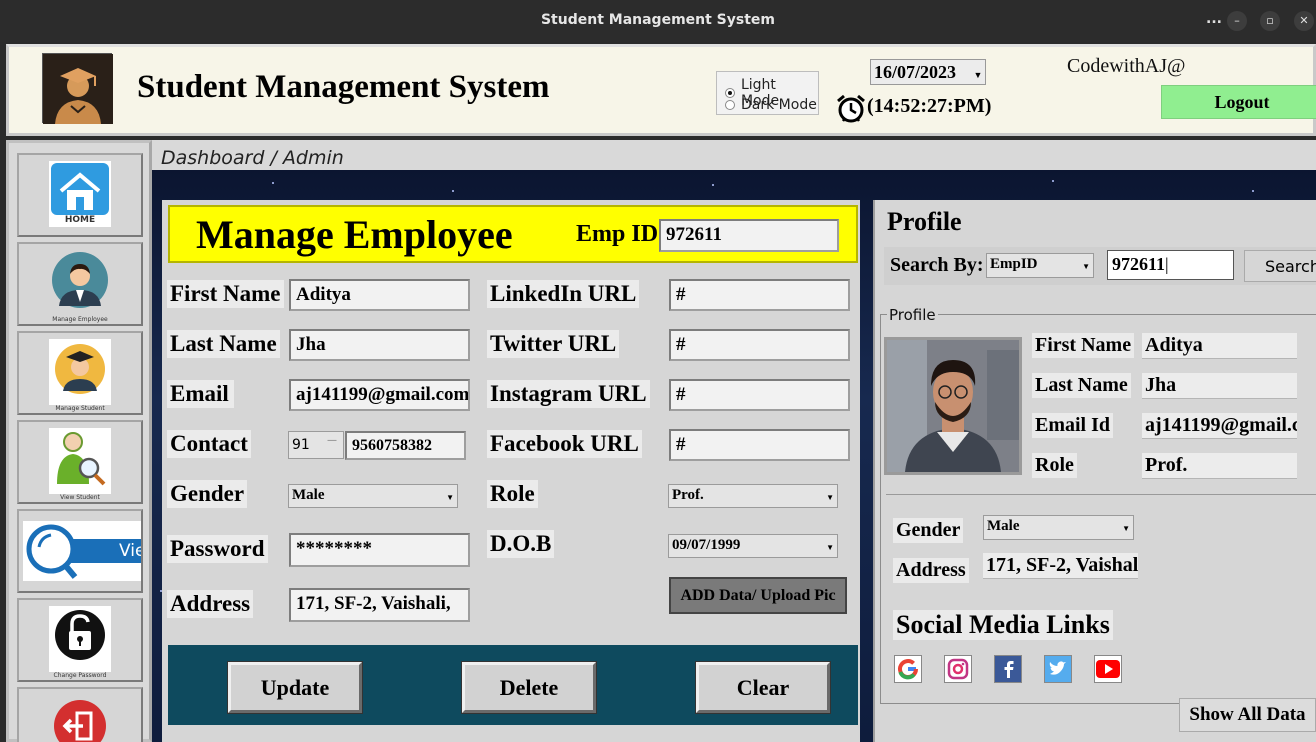 Image resolution: width=1316 pixels, height=742 pixels. What do you see at coordinates (1139, 264) in the screenshot?
I see `search-input-value: 972611` at bounding box center [1139, 264].